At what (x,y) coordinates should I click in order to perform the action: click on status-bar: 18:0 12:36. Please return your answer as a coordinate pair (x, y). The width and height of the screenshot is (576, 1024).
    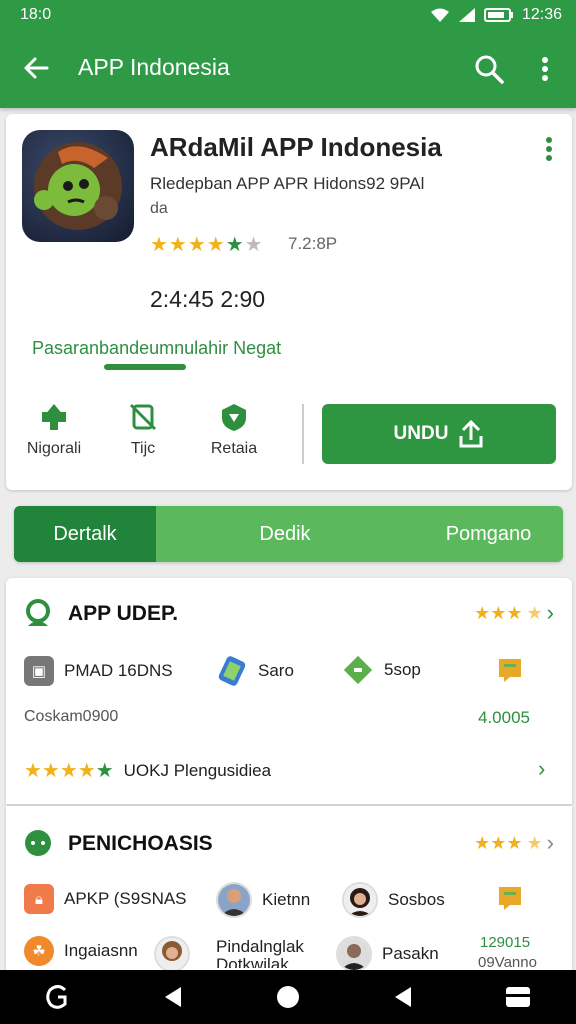
    Looking at the image, I should click on (288, 15).